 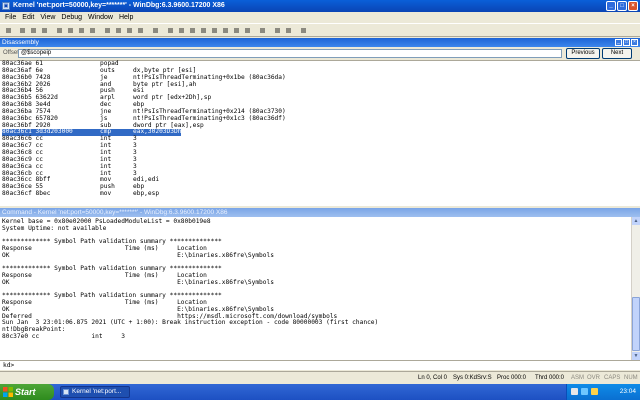 I want to click on window-controls: _ □ ×, so click(x=622, y=6).